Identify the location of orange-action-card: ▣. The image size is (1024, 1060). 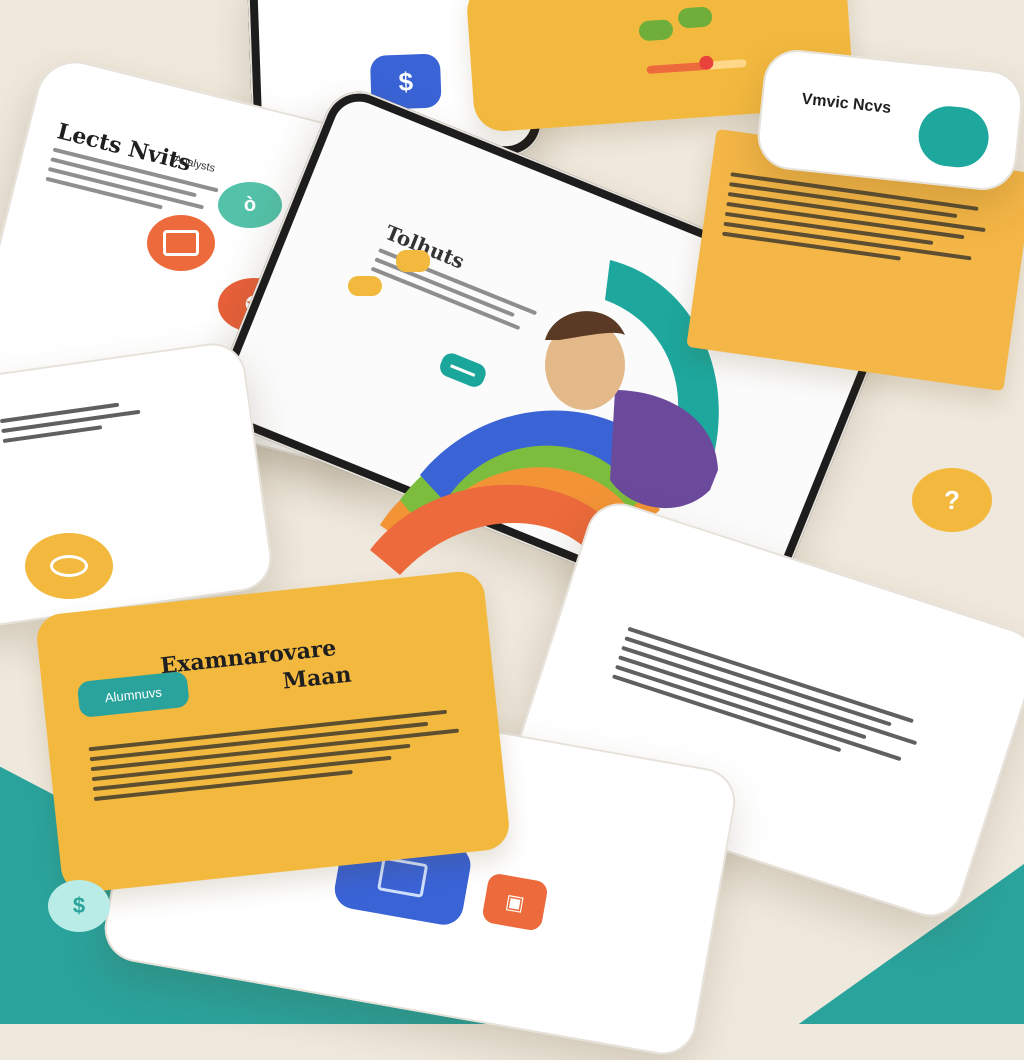
(515, 902).